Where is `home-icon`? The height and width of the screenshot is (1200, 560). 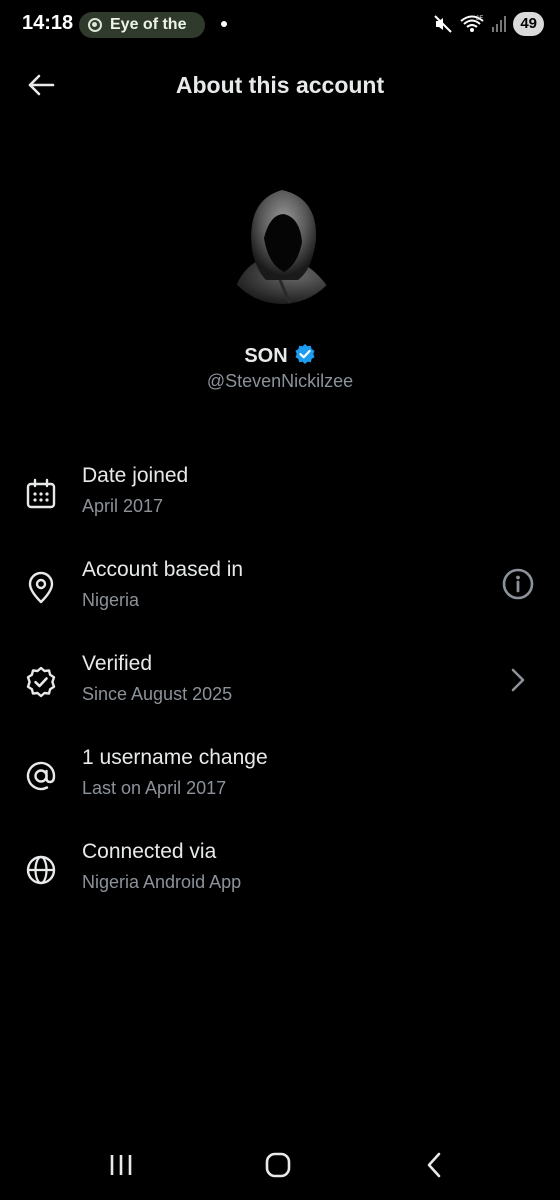 home-icon is located at coordinates (278, 1165).